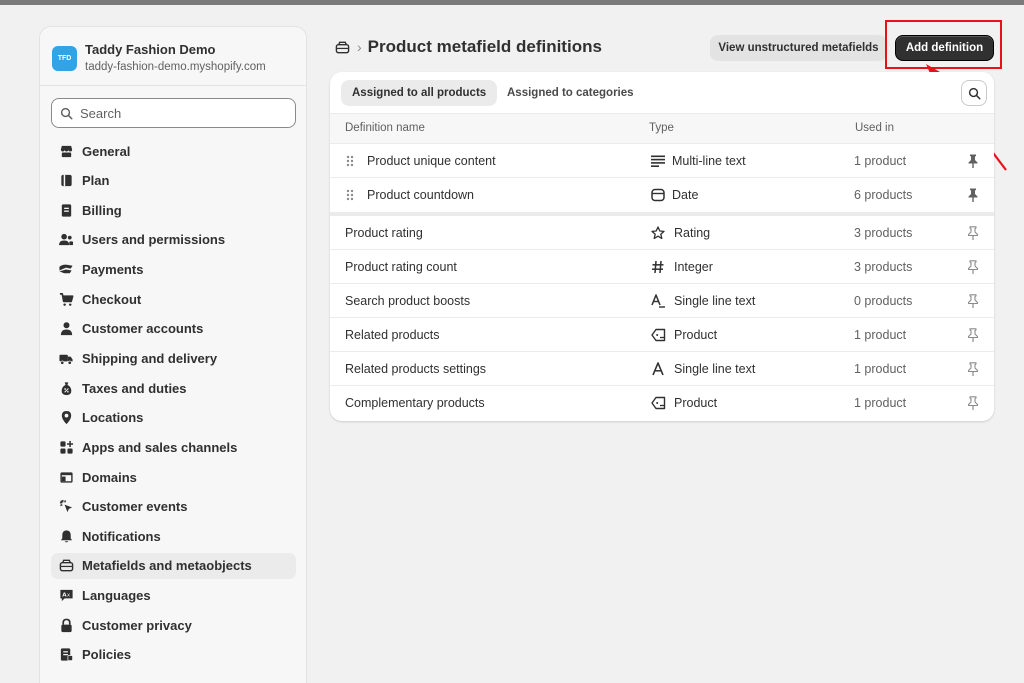 The height and width of the screenshot is (683, 1024). I want to click on definition-name: Product countdown, so click(421, 195).